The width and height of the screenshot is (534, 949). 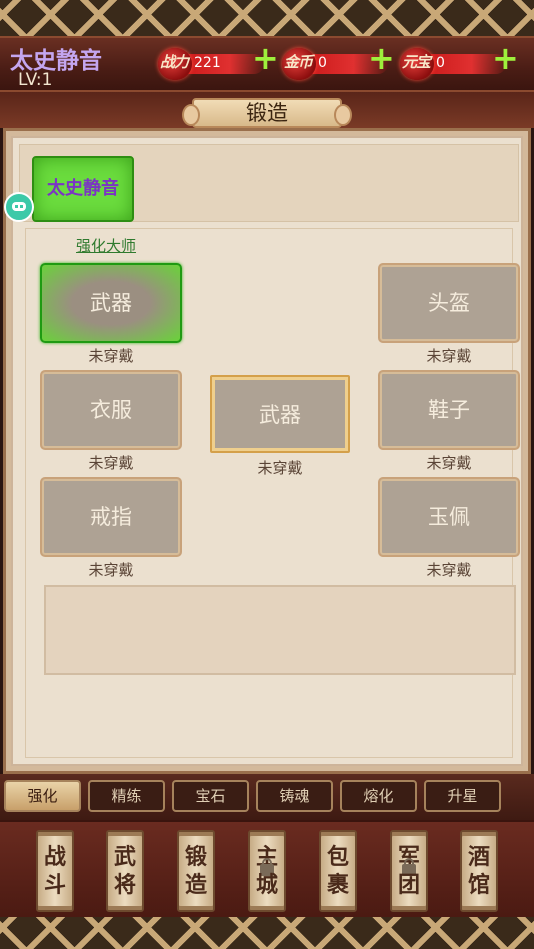 I want to click on nav-bag-bottom: 裹, so click(x=337, y=885).